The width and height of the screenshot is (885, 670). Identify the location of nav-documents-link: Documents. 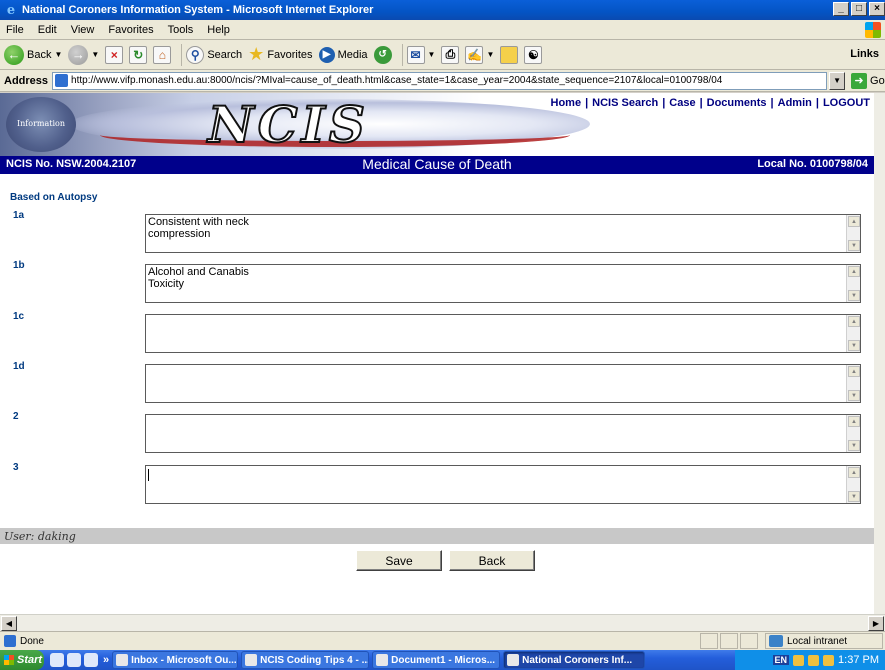
(737, 103).